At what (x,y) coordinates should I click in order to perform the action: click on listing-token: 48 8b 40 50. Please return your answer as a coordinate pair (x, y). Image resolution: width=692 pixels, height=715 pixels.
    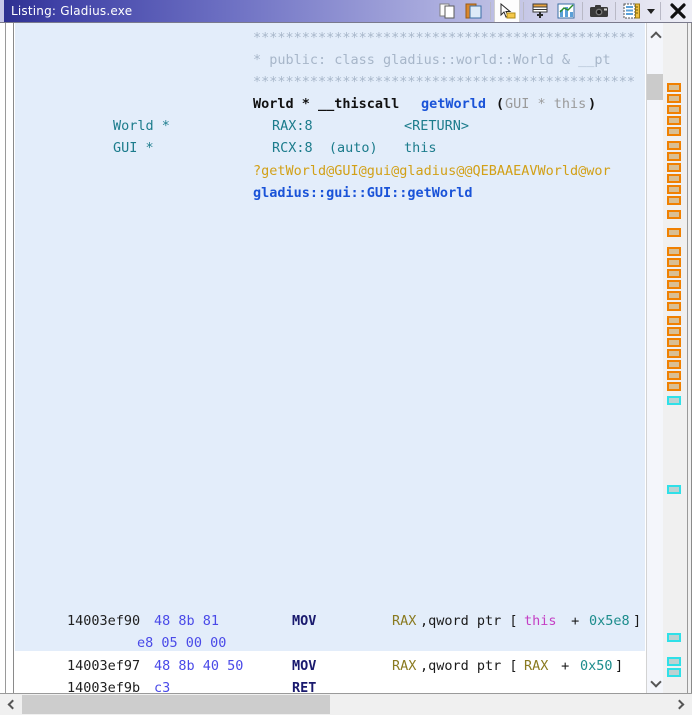
    Looking at the image, I should click on (198, 666).